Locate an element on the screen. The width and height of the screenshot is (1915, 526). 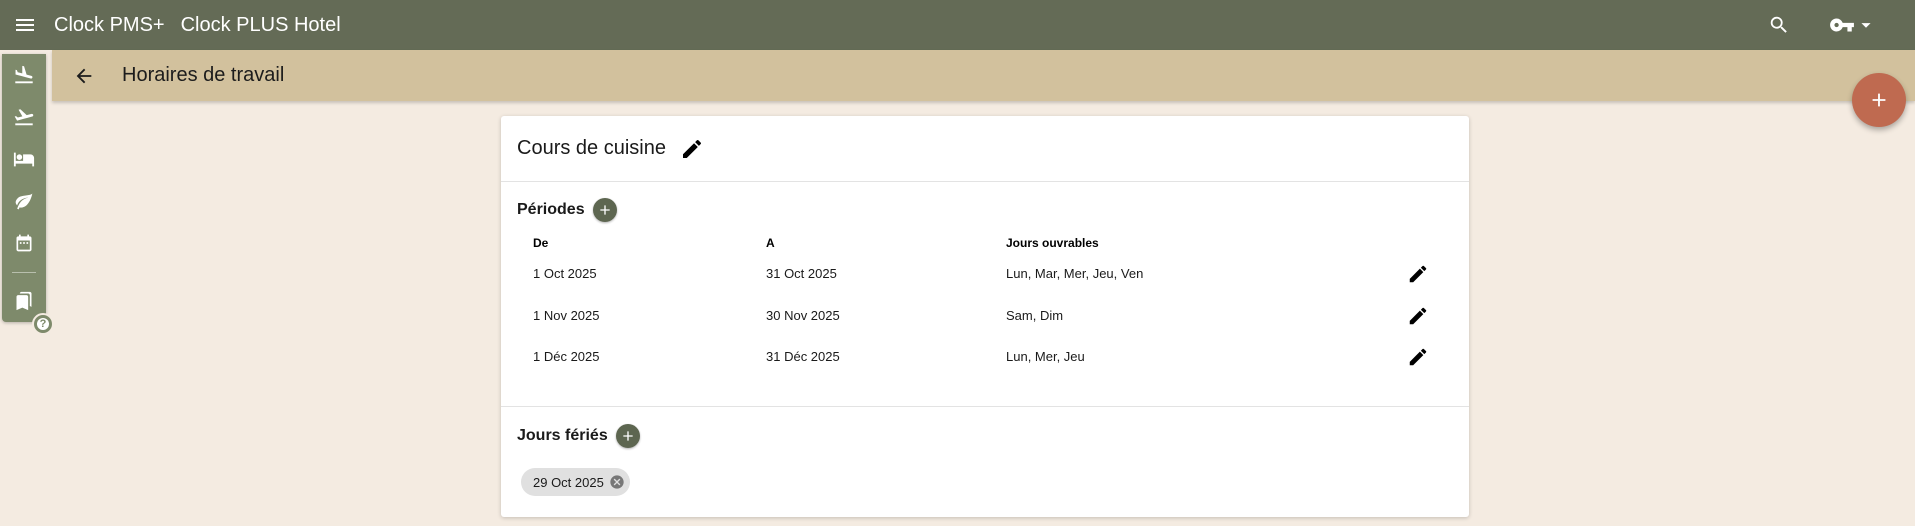
rail-item-calendar is located at coordinates (24, 243).